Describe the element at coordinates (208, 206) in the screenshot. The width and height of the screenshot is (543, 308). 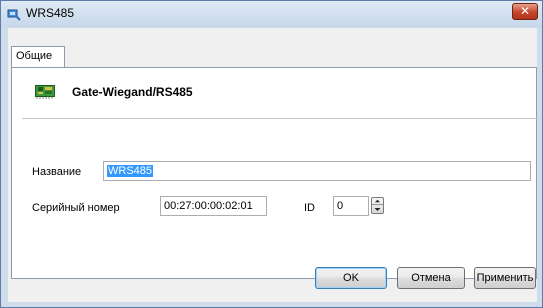
I see `serial-input-value: 00:27:00:00:02:01` at that location.